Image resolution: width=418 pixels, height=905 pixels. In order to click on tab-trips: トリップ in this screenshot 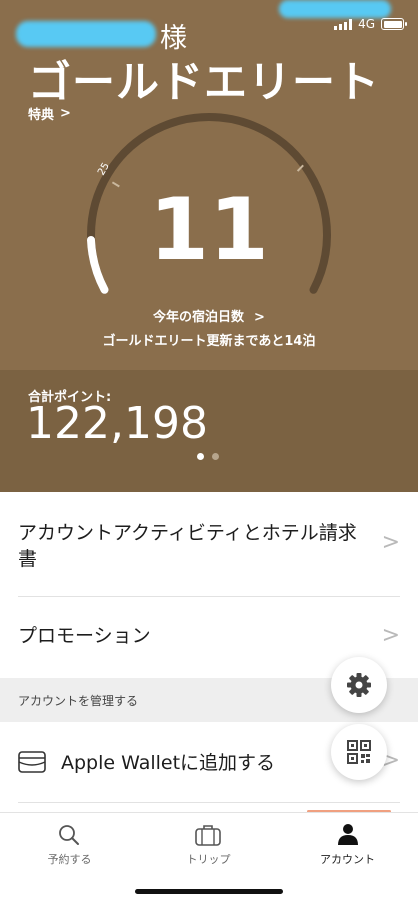, I will do `click(208, 843)`.